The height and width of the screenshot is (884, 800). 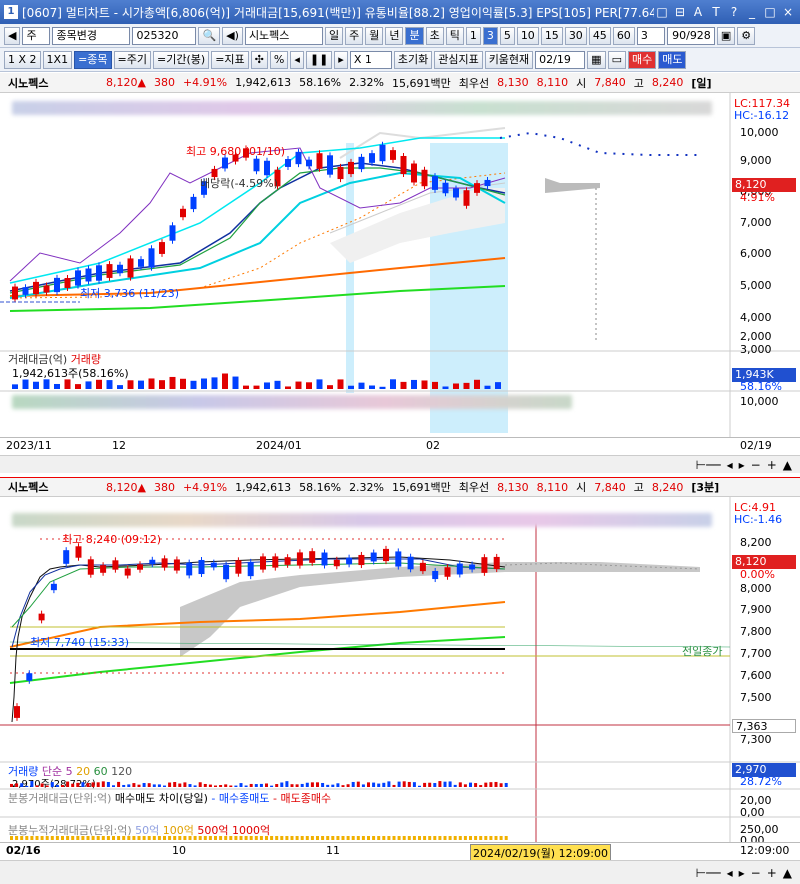 I want to click on sound-icon: ◀), so click(x=232, y=35).